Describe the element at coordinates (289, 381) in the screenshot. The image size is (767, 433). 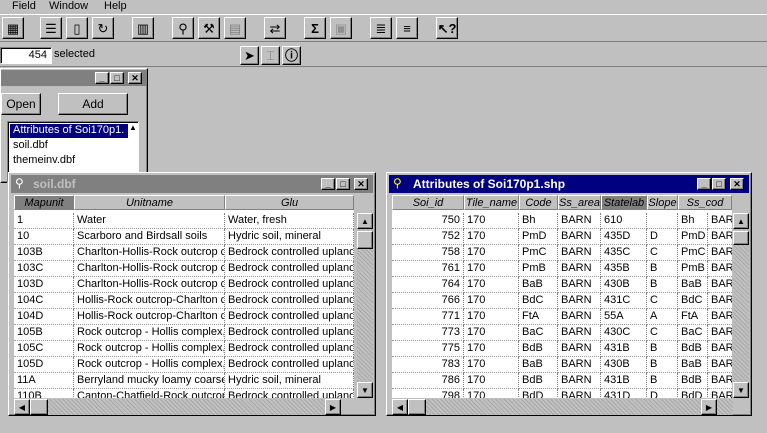
I see `table-cell: Hydric soil, mineral` at that location.